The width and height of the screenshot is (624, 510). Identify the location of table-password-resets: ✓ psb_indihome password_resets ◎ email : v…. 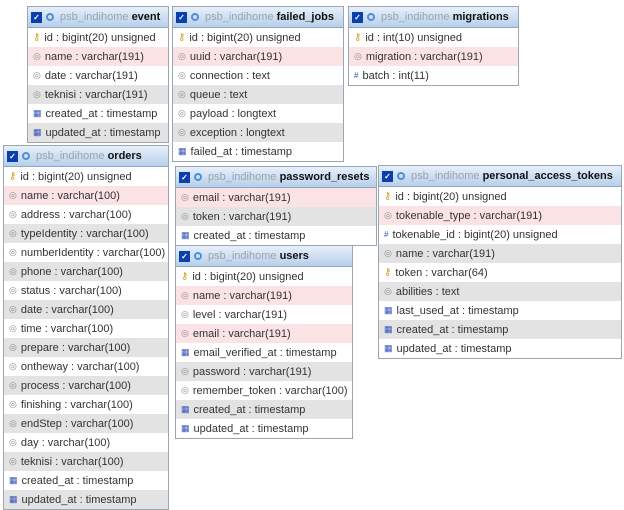
(276, 206).